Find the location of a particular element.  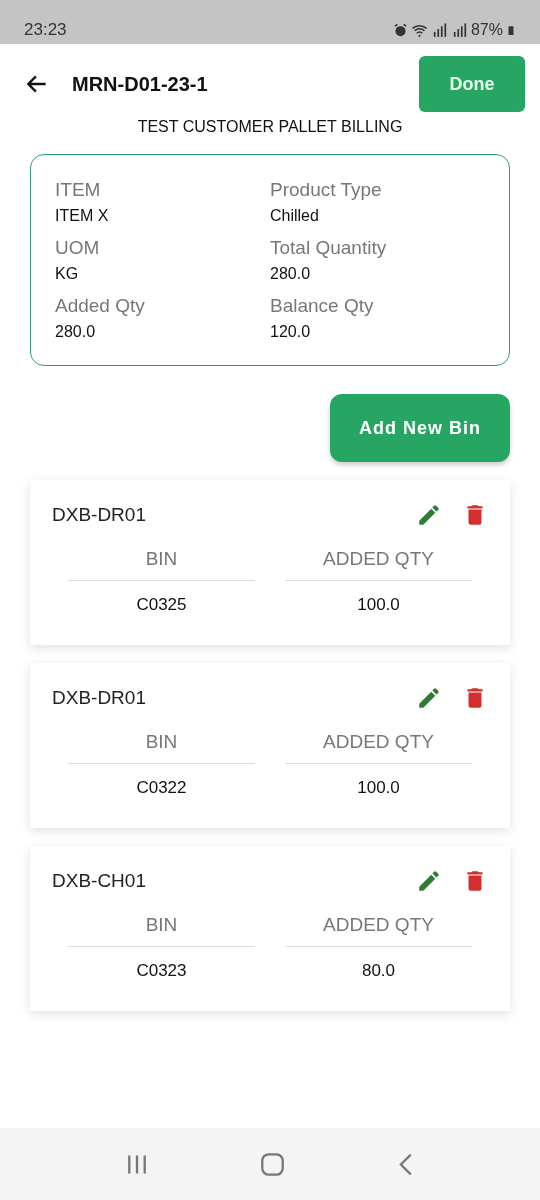

field-label: Added Qty is located at coordinates (100, 306).